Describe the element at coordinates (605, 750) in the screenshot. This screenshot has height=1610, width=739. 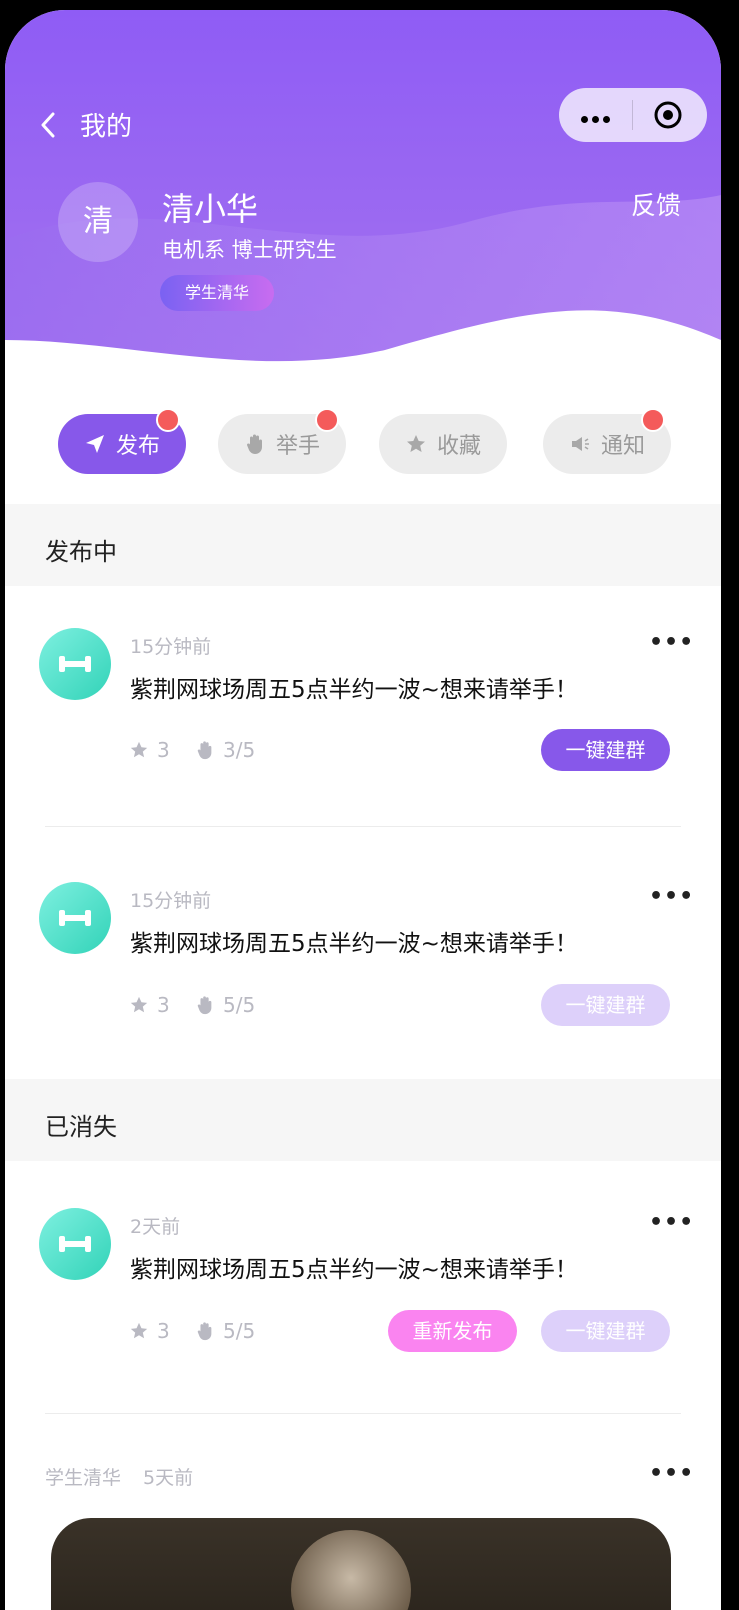
I see `create-group-button: 一键建群` at that location.